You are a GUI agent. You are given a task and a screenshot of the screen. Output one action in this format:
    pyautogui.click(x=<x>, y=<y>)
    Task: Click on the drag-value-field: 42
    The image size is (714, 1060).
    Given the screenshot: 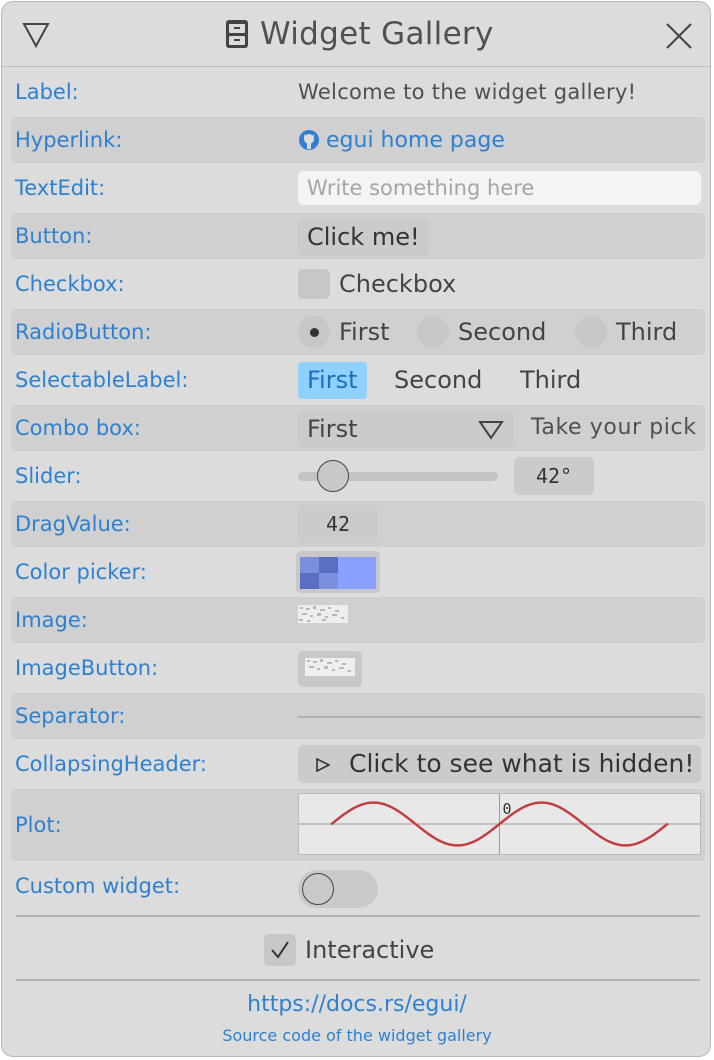 What is the action you would take?
    pyautogui.click(x=338, y=524)
    